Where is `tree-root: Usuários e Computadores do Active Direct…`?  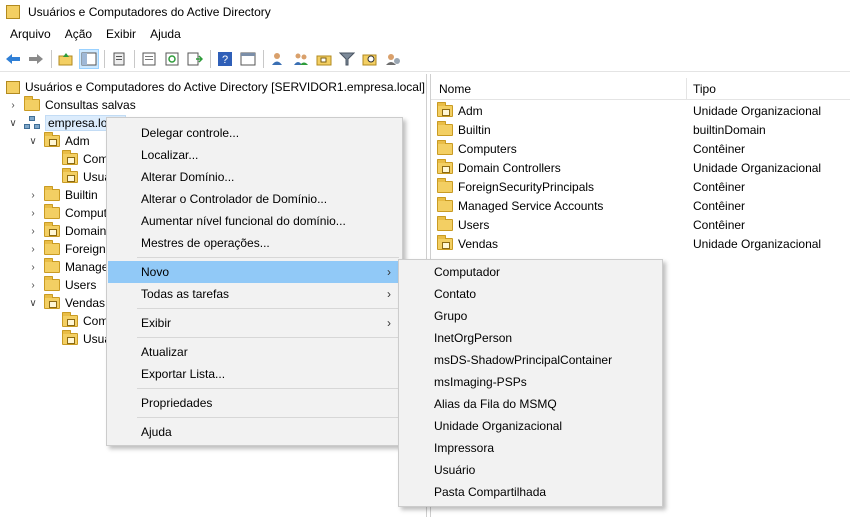
tree-root: Usuários e Computadores do Active Direct… is located at coordinates (215, 87).